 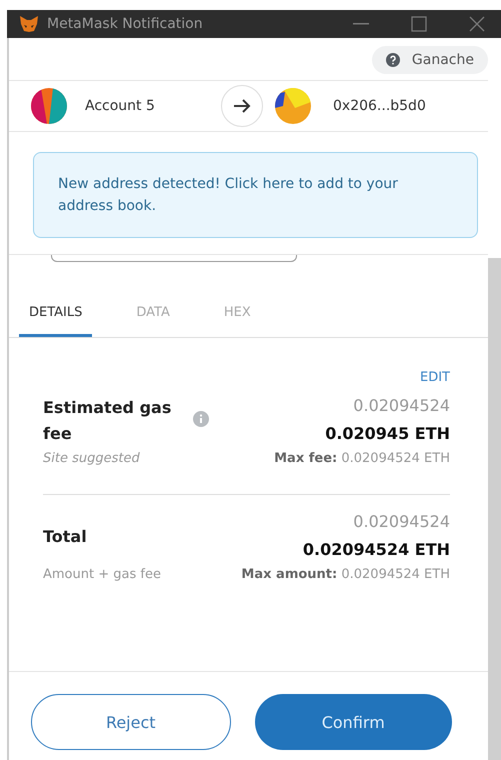 What do you see at coordinates (153, 314) in the screenshot?
I see `tab: DATA` at bounding box center [153, 314].